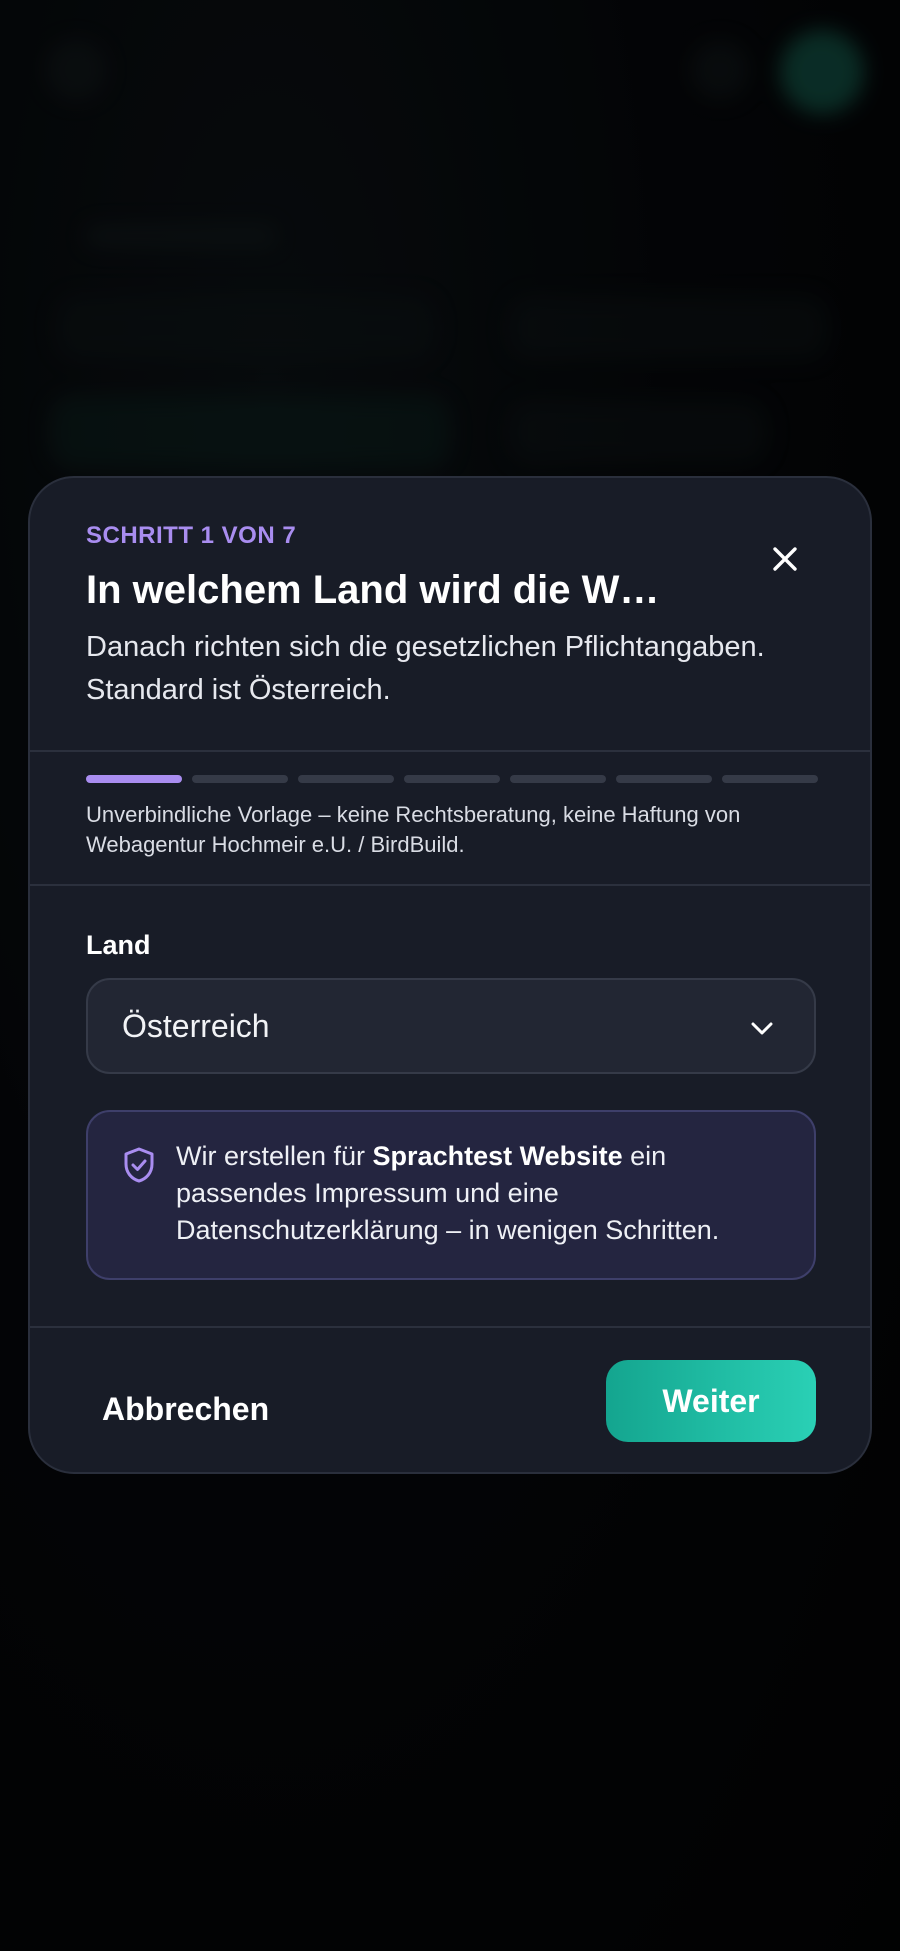 The image size is (900, 1951). Describe the element at coordinates (118, 945) in the screenshot. I see `country-label: Land` at that location.